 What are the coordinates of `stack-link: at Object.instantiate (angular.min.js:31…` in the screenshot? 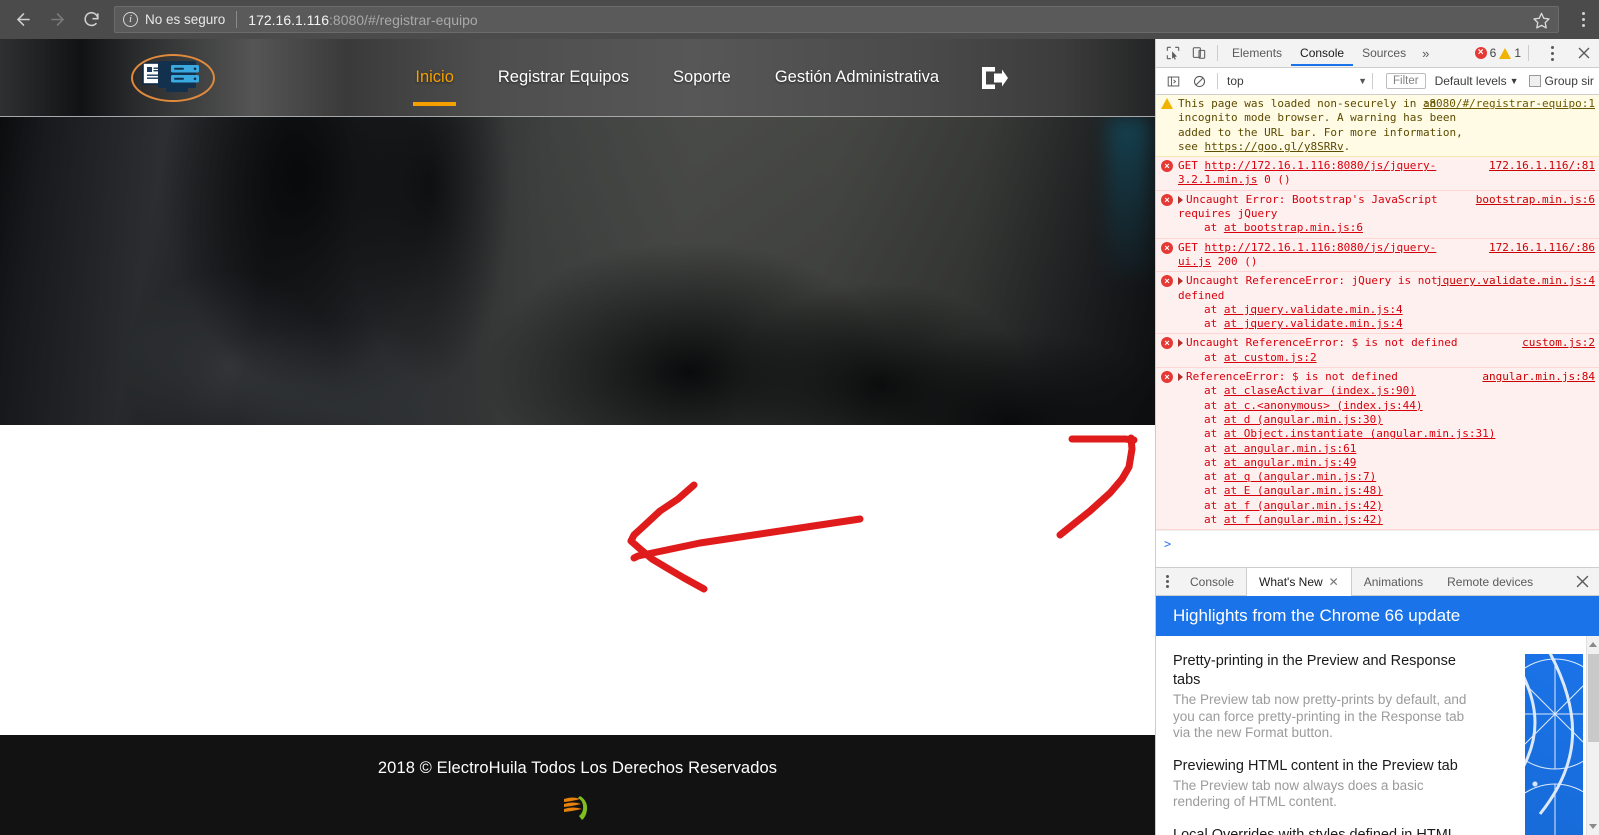 It's located at (1360, 433).